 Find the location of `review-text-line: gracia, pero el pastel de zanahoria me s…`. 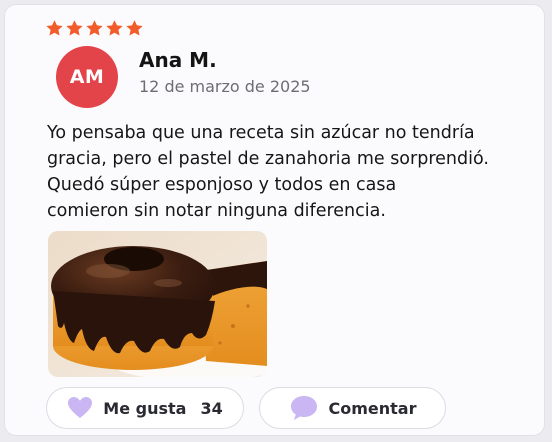

review-text-line: gracia, pero el pastel de zanahoria me s… is located at coordinates (268, 159).